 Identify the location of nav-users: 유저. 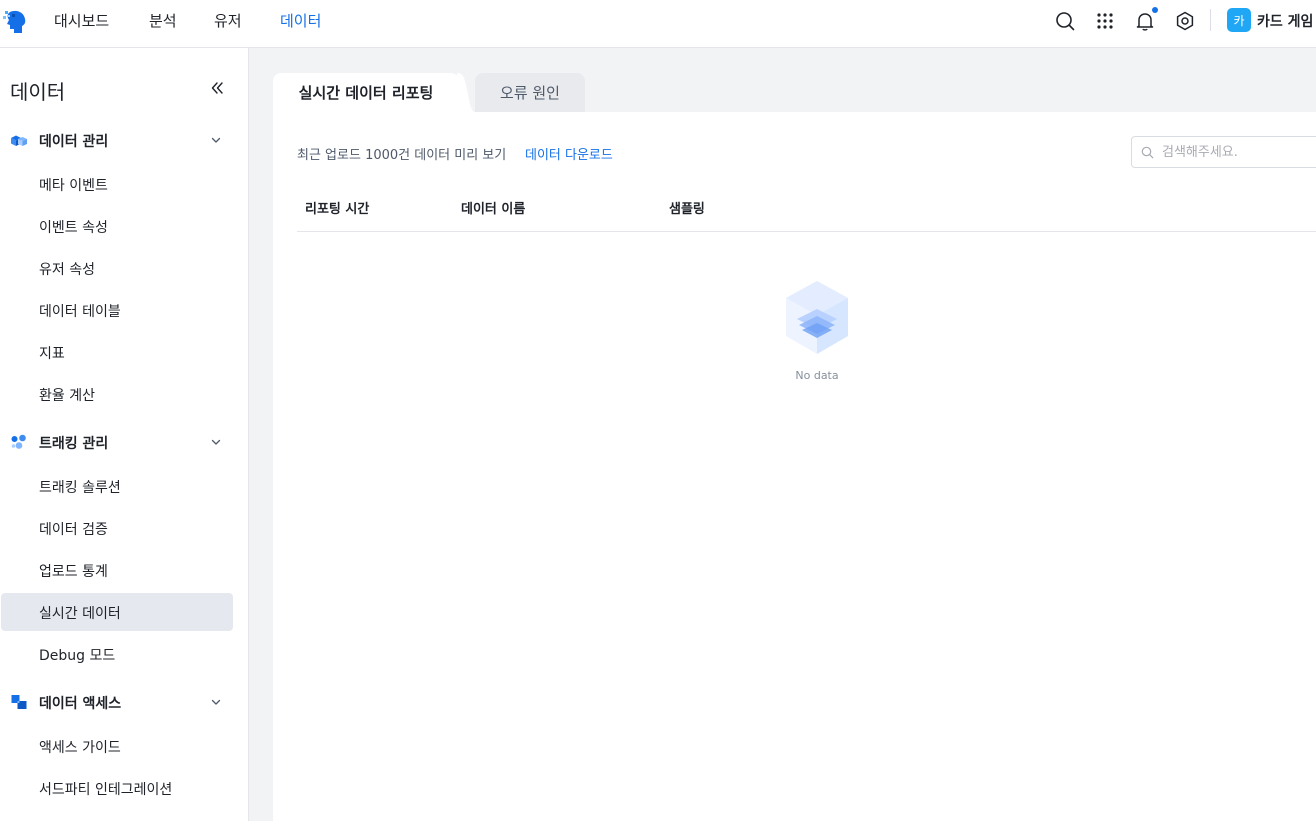
(228, 20).